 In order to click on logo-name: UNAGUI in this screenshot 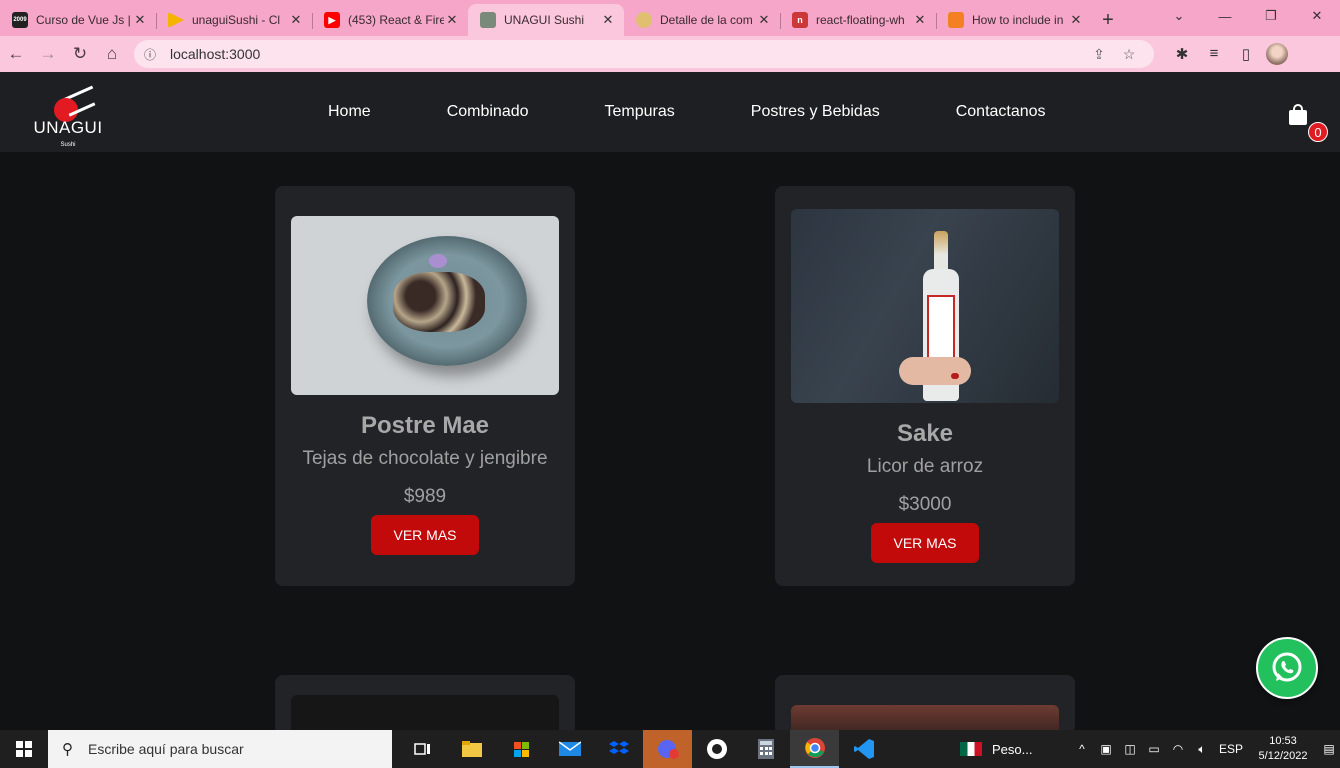, I will do `click(68, 127)`.